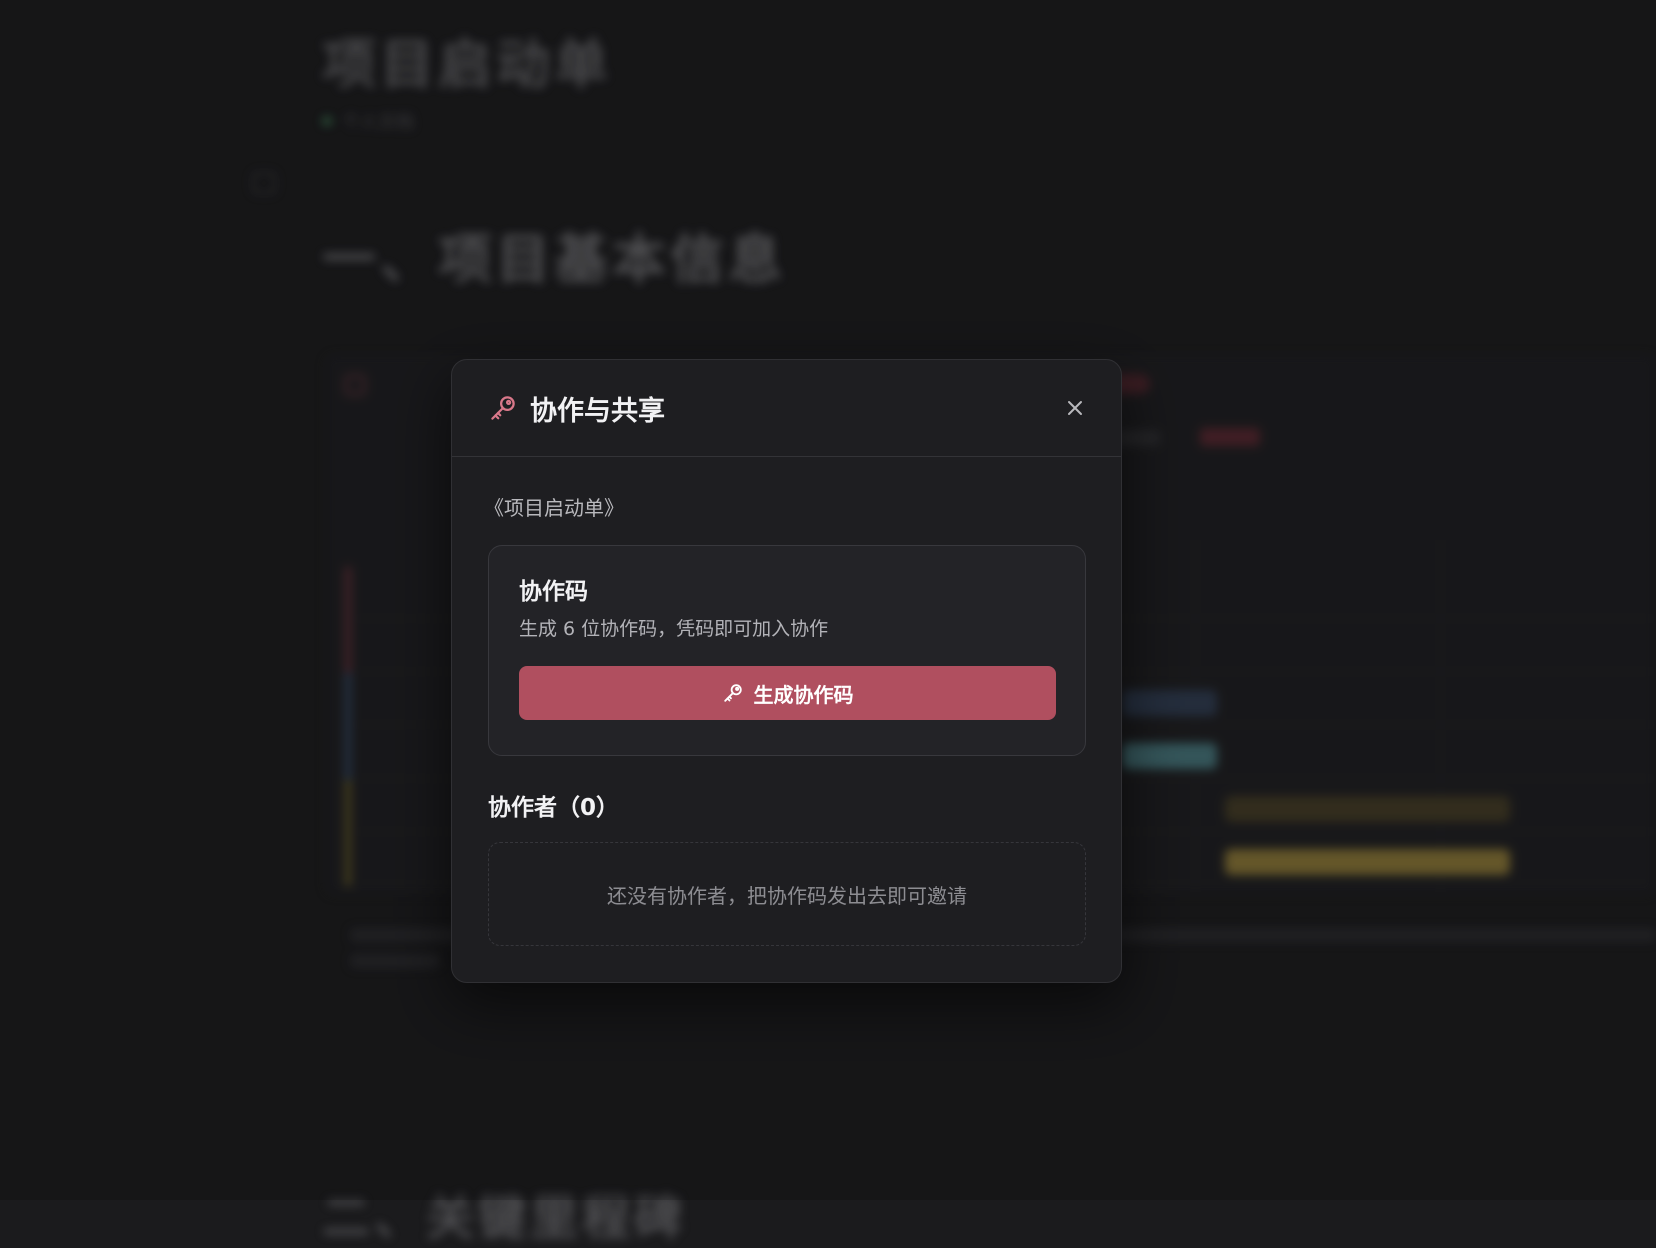 The width and height of the screenshot is (1656, 1248). Describe the element at coordinates (786, 408) in the screenshot. I see `dialog-header: 协作与共享` at that location.